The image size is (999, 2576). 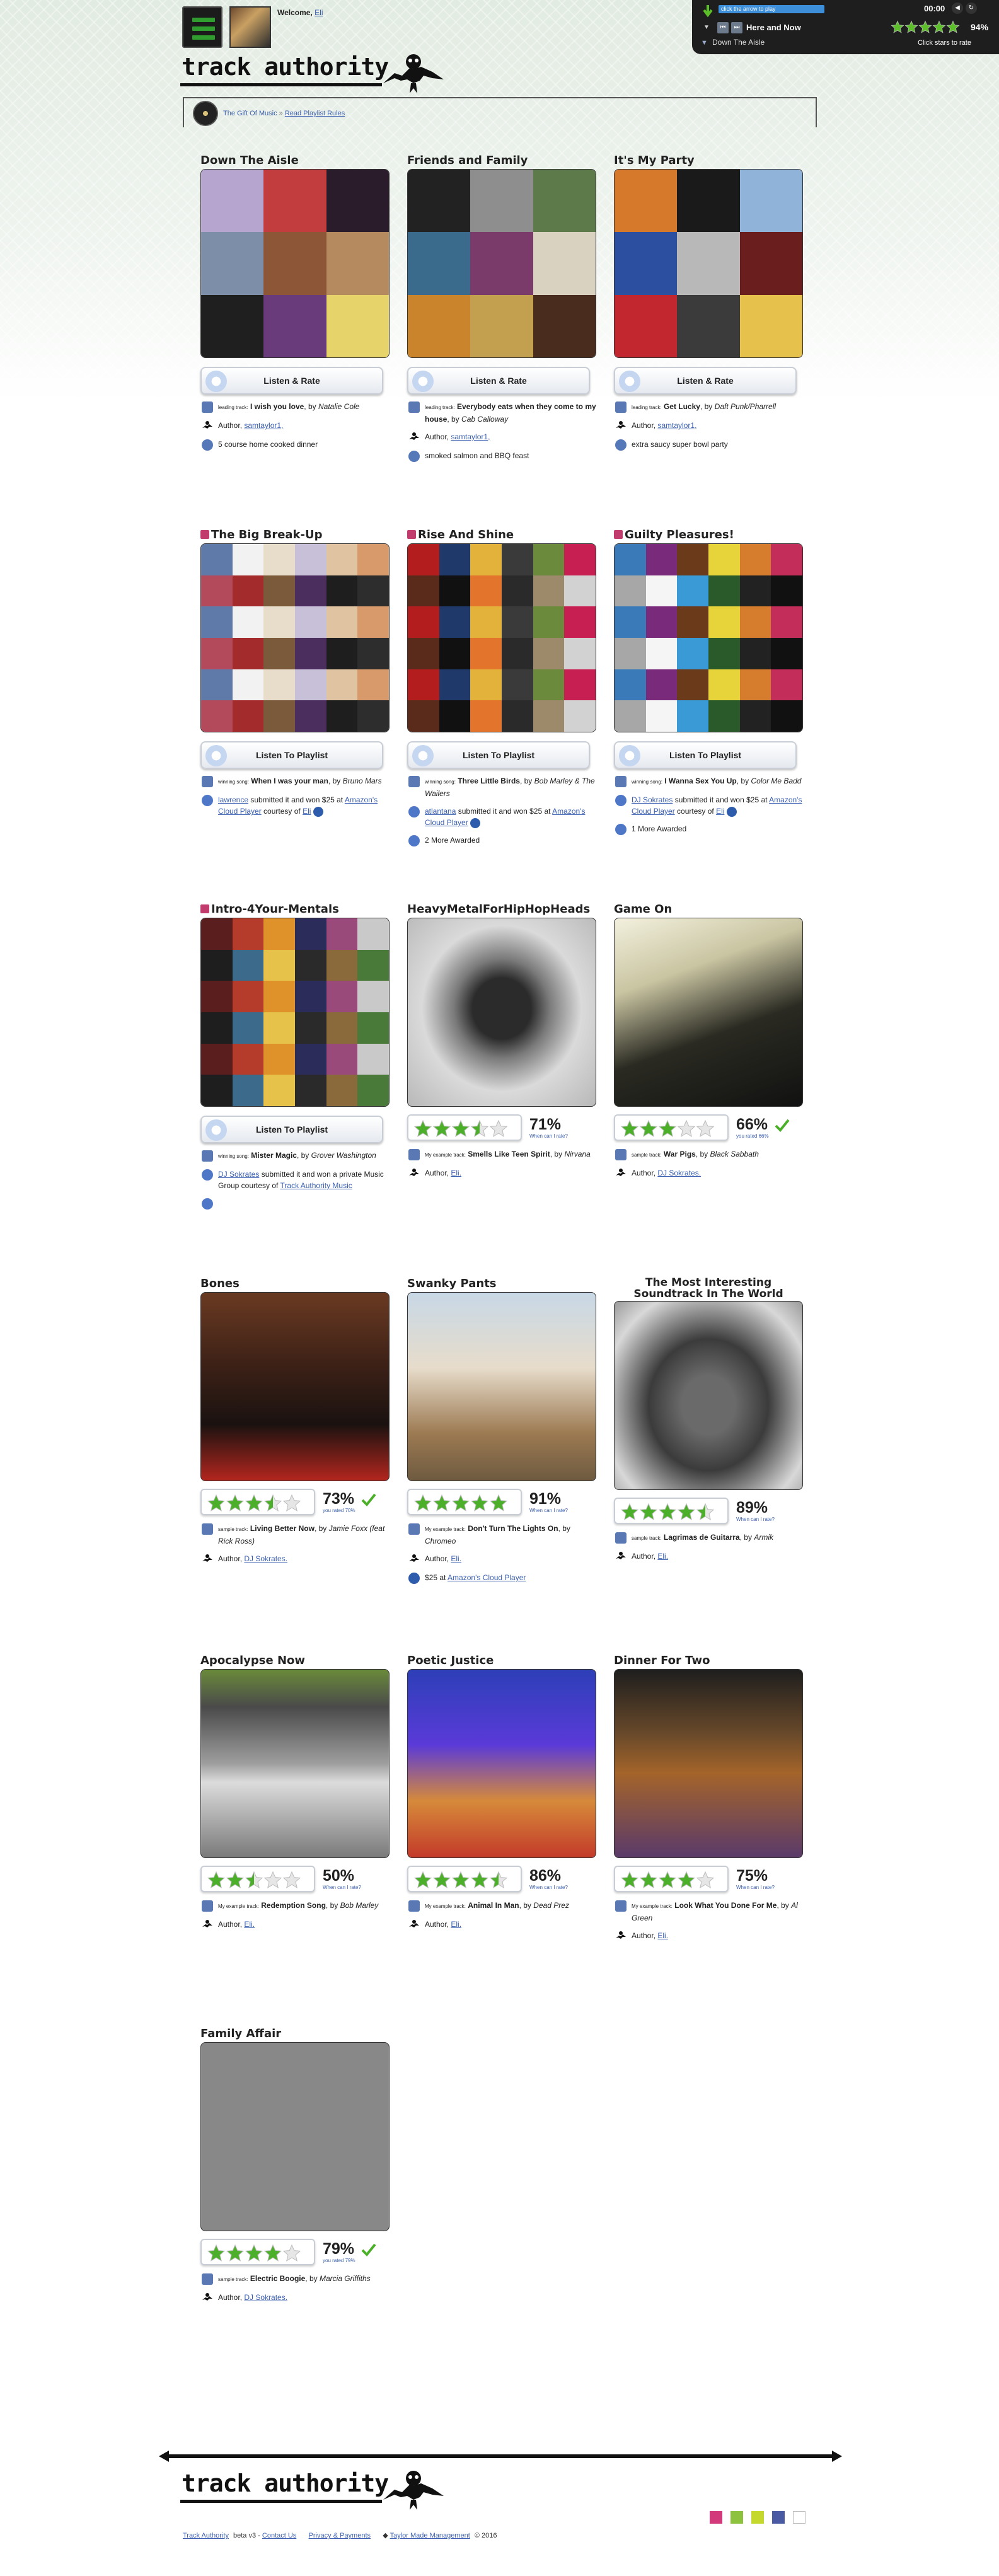 I want to click on privacy-link: Privacy & Payments, so click(x=340, y=2535).